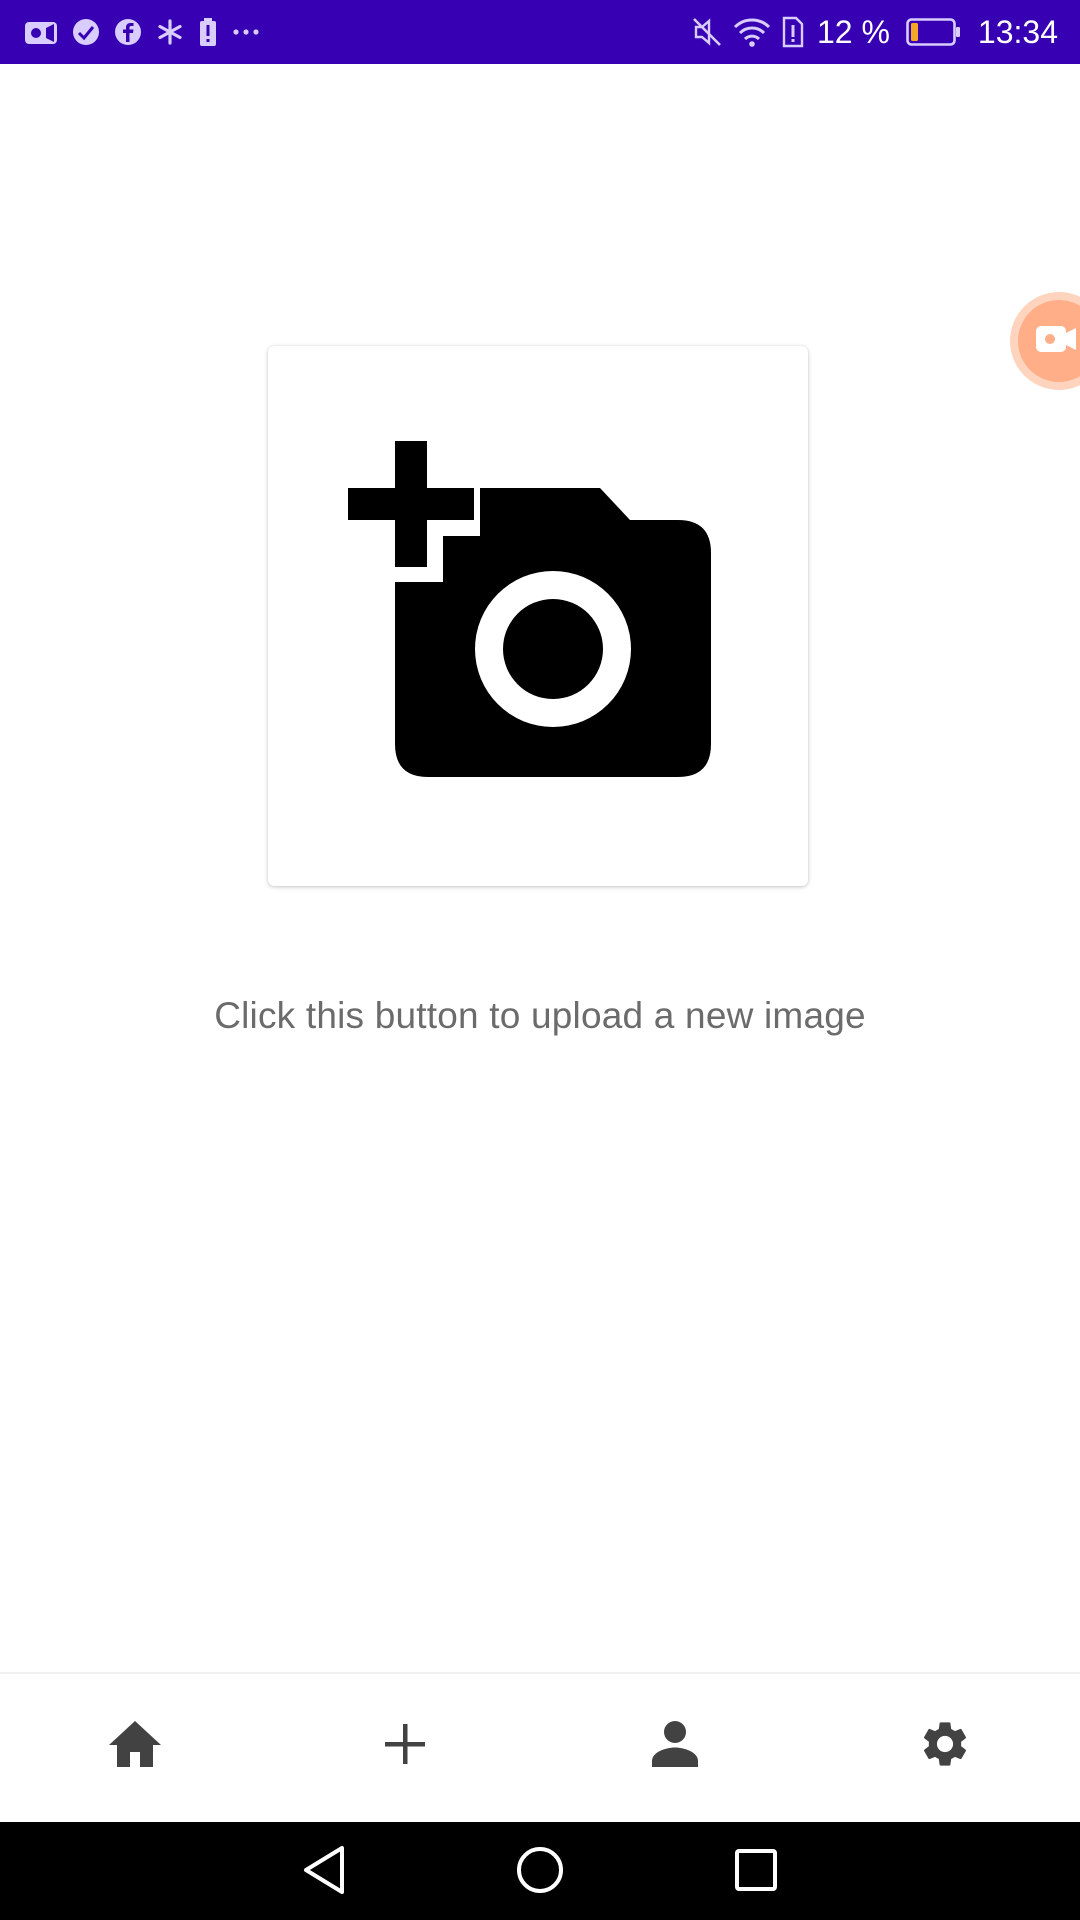  What do you see at coordinates (707, 32) in the screenshot?
I see `mute-icon` at bounding box center [707, 32].